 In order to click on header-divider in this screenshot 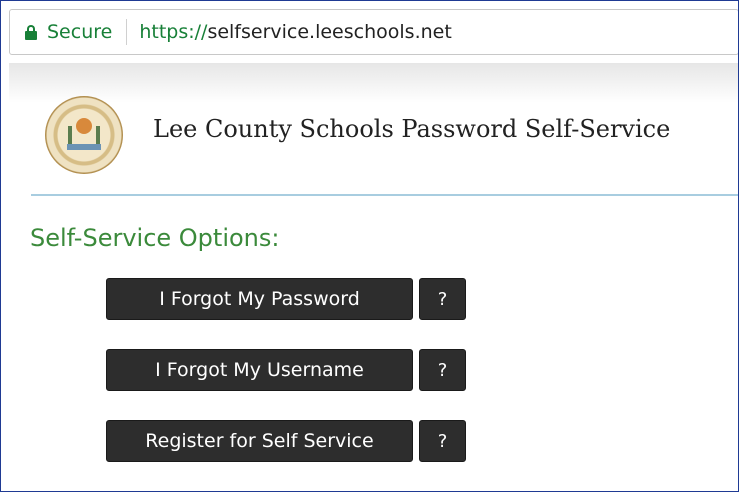, I will do `click(384, 195)`.